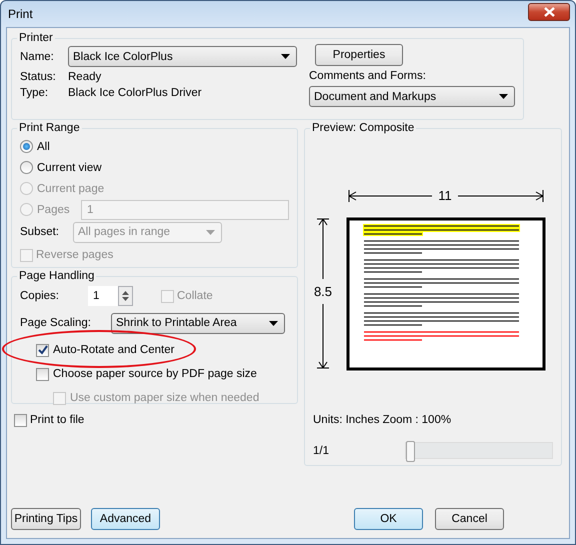 The image size is (576, 545). Describe the element at coordinates (323, 291) in the screenshot. I see `height-label: 8.5` at that location.